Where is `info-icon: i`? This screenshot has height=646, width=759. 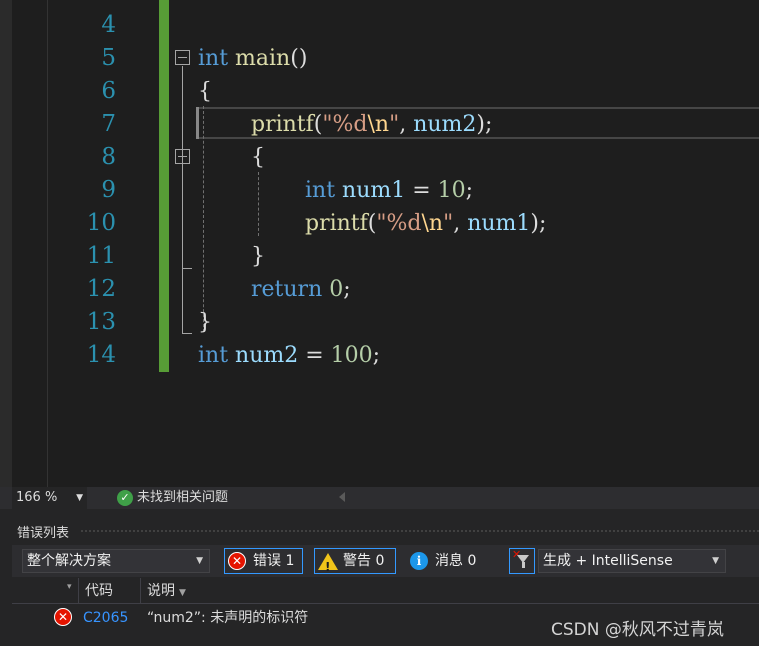
info-icon: i is located at coordinates (419, 561).